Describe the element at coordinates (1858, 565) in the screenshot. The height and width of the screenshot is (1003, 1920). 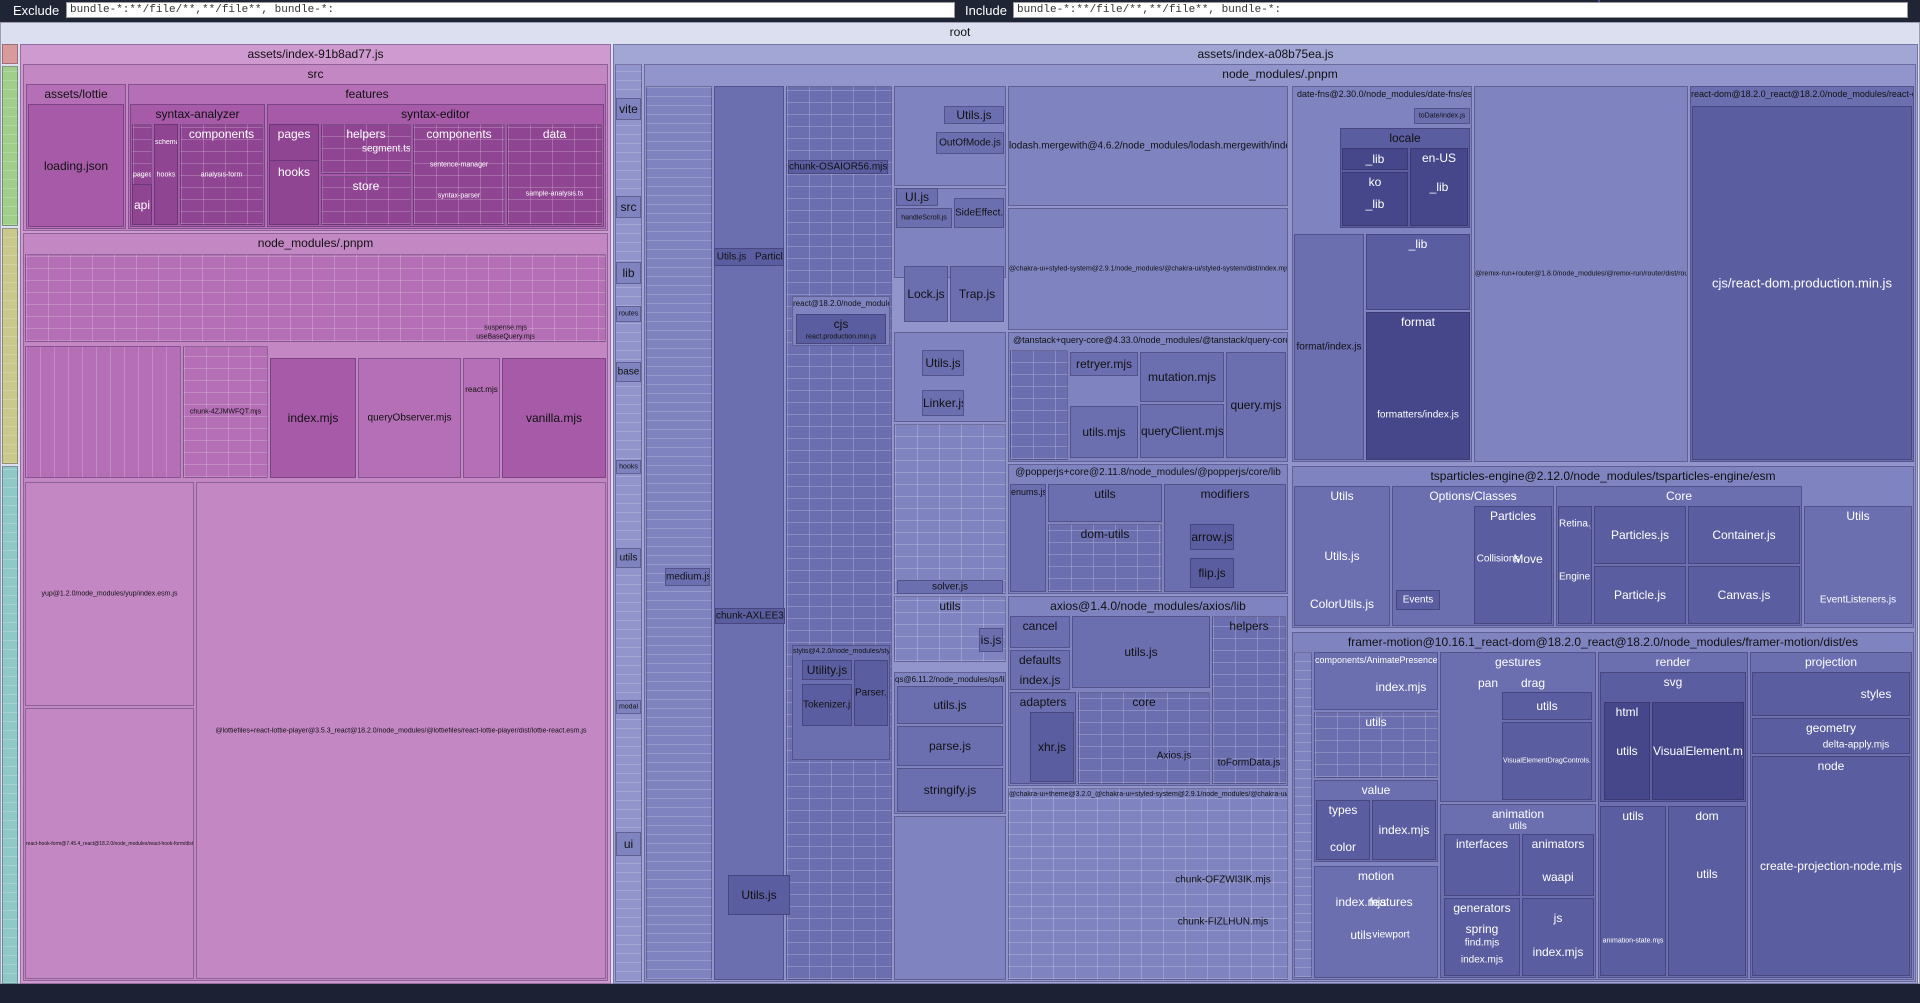
I see `folder-utils2: Utils EventListeners.js` at that location.